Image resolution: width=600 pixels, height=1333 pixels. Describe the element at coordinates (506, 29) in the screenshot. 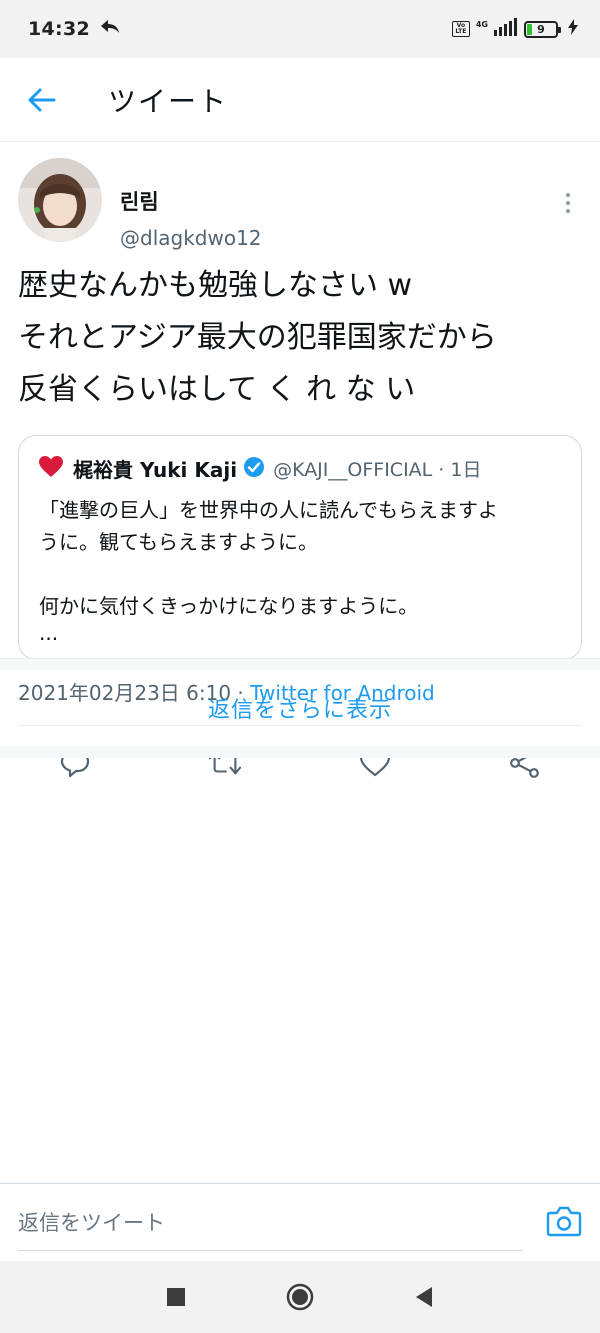

I see `signal-icon` at that location.